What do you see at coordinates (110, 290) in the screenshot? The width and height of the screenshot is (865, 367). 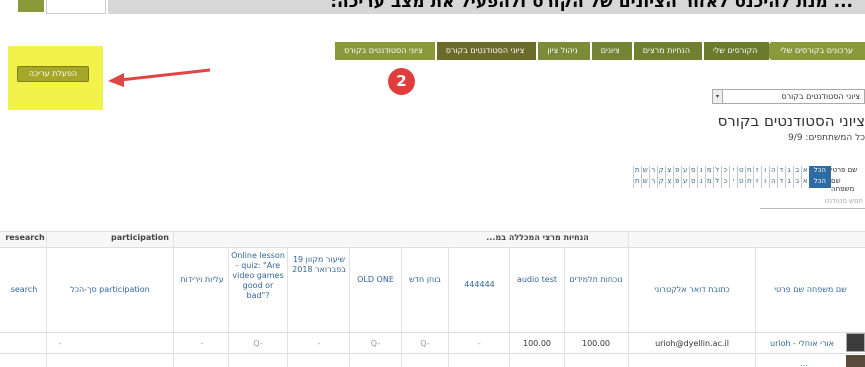 I see `column-participation-total: participation סך-הכל` at bounding box center [110, 290].